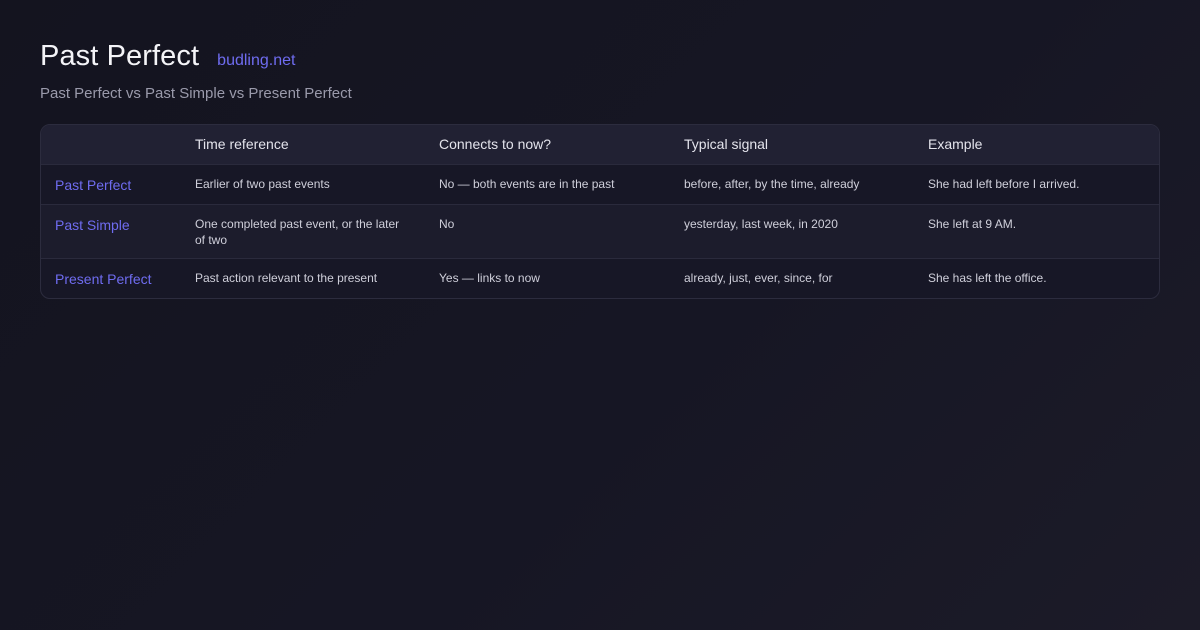 The width and height of the screenshot is (1200, 630). Describe the element at coordinates (495, 144) in the screenshot. I see `column-header-connects-to-now: Connects to now?` at that location.